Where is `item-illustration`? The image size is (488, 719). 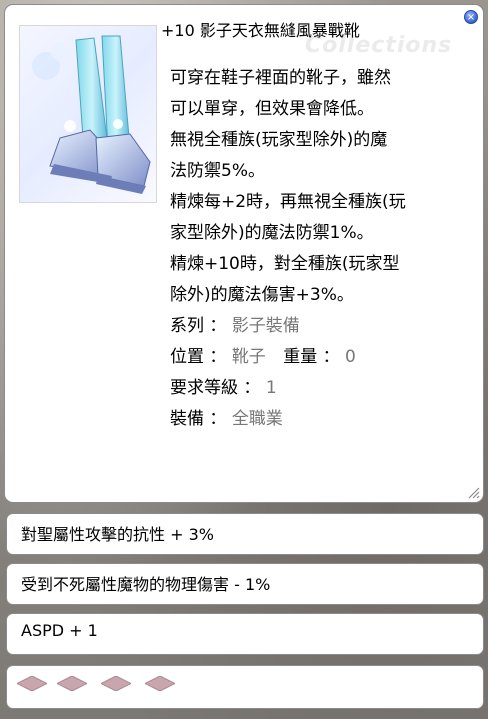
item-illustration is located at coordinates (88, 114).